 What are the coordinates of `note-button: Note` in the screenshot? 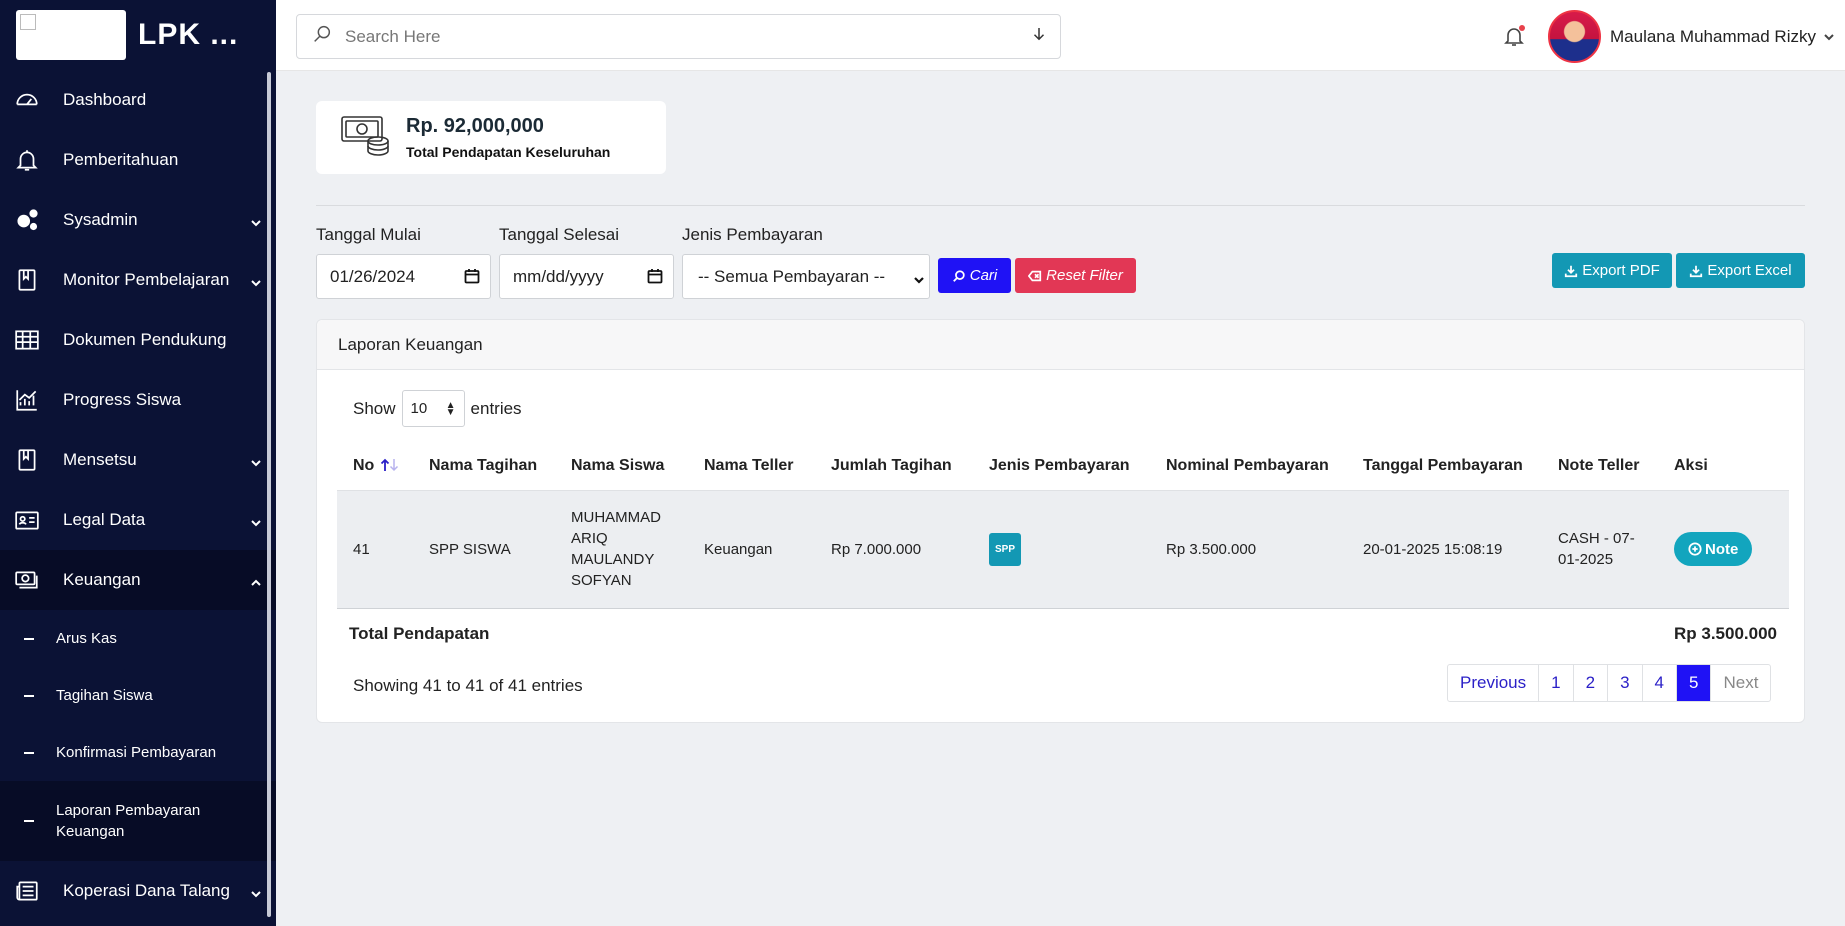 It's located at (1713, 549).